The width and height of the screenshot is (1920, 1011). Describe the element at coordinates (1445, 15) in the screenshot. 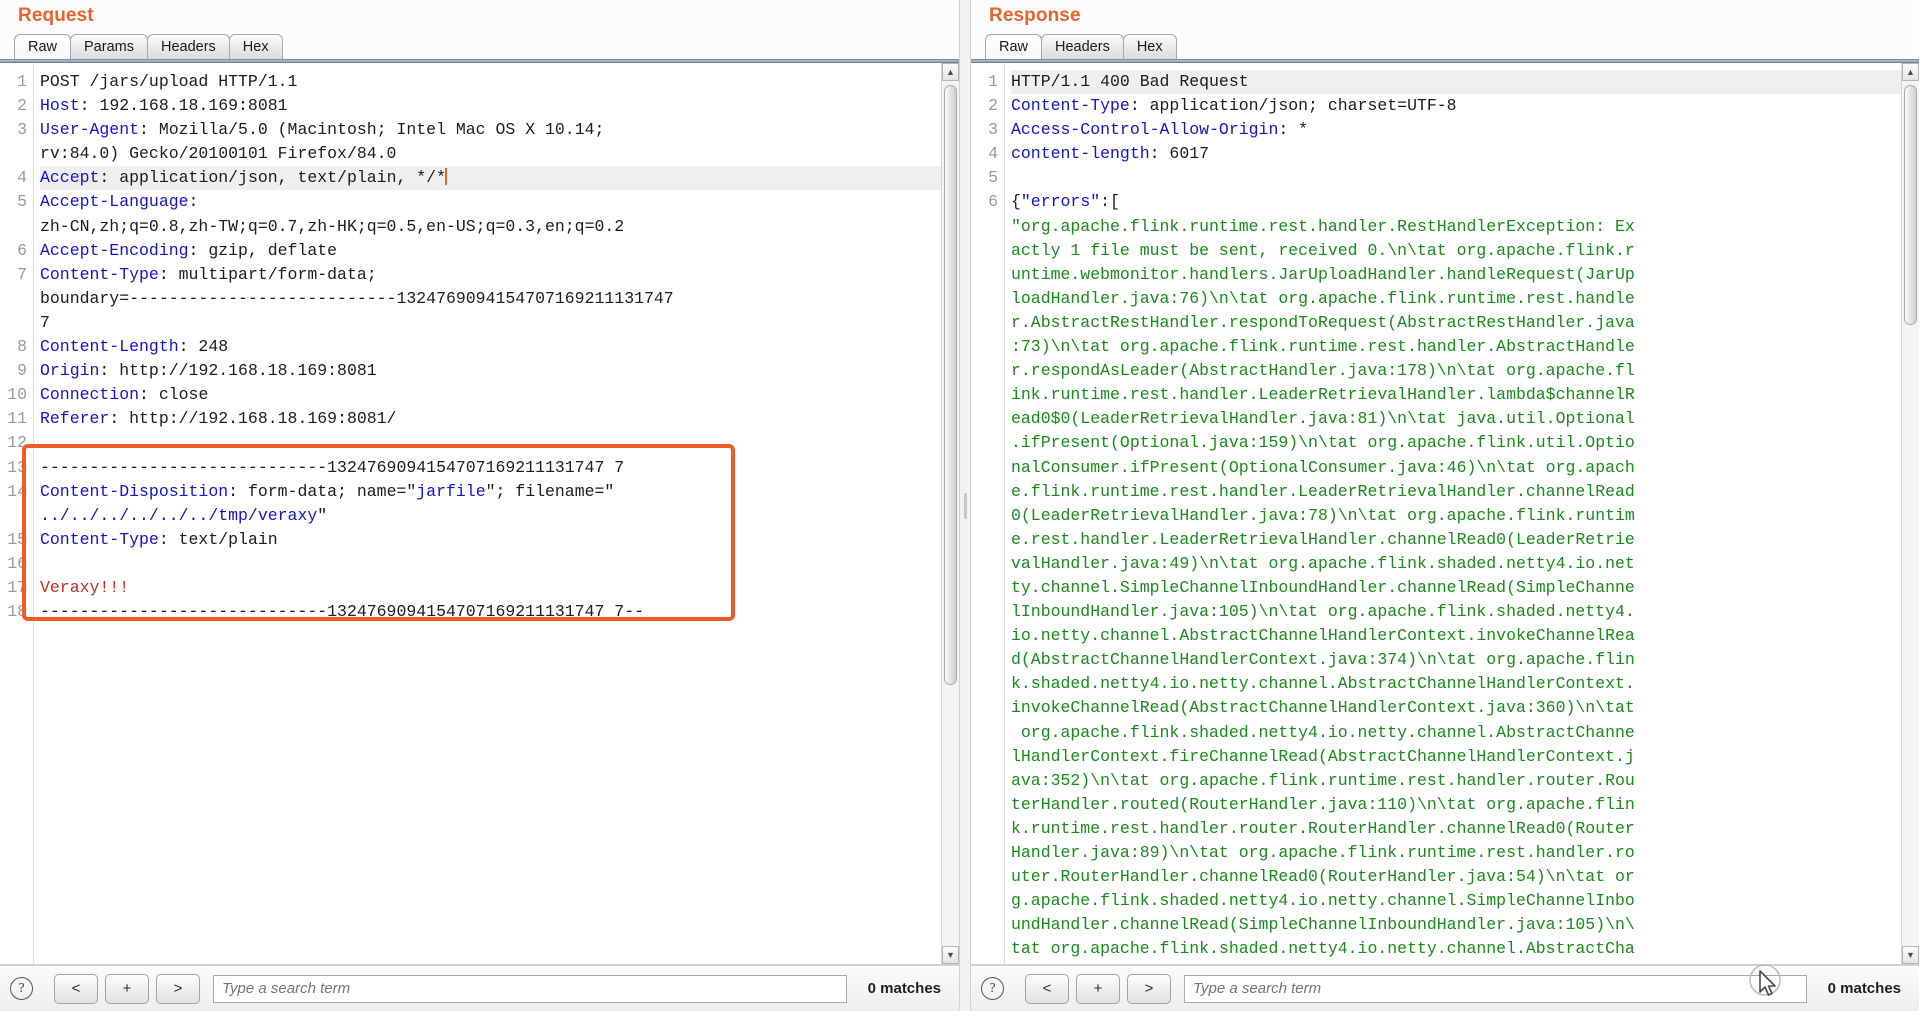

I see `response-title: Response` at that location.